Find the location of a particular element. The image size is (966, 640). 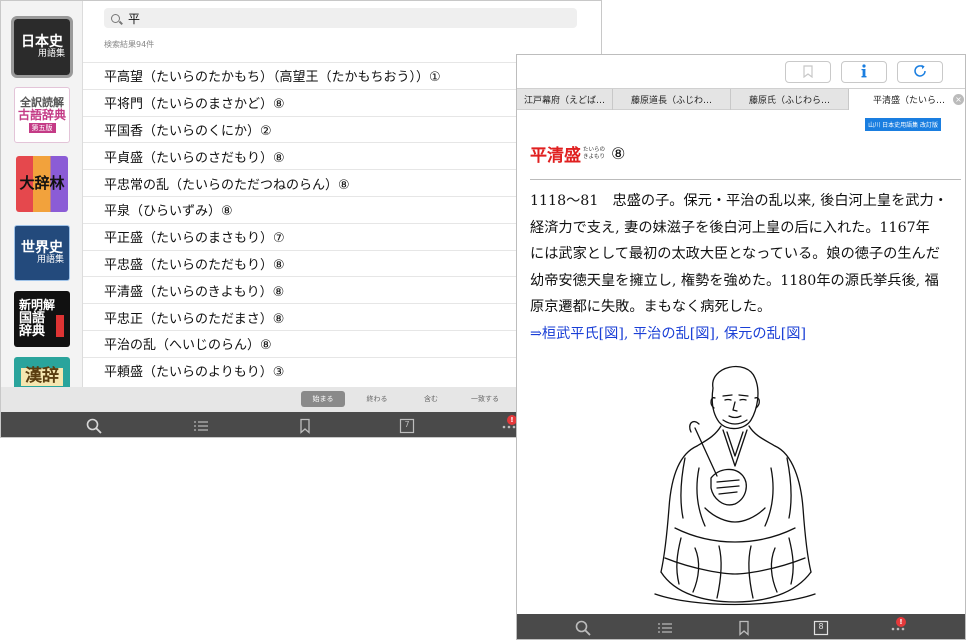

history-count: 8 is located at coordinates (821, 626).